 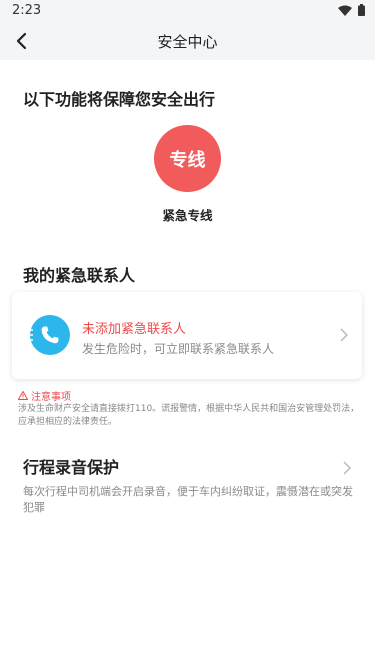 What do you see at coordinates (51, 397) in the screenshot?
I see `notice-title: 注意事项` at bounding box center [51, 397].